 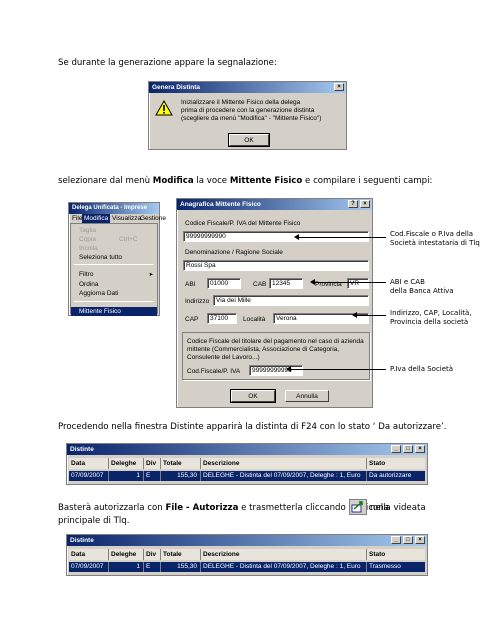 I want to click on cf-piva-input: 99999999990, so click(x=276, y=370).